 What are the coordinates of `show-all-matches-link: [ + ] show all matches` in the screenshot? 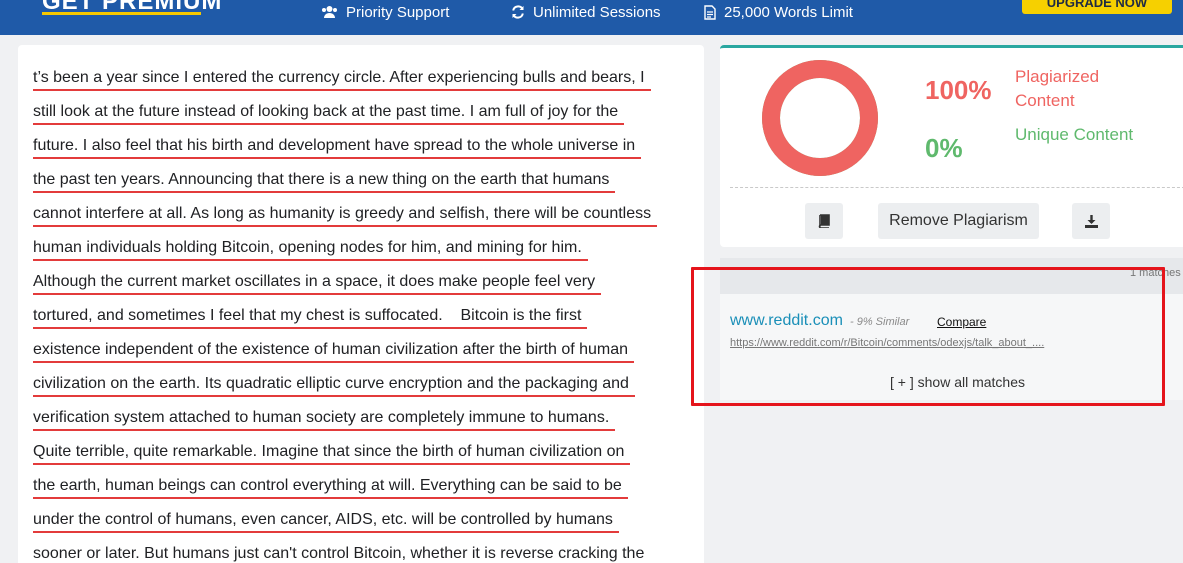 It's located at (957, 382).